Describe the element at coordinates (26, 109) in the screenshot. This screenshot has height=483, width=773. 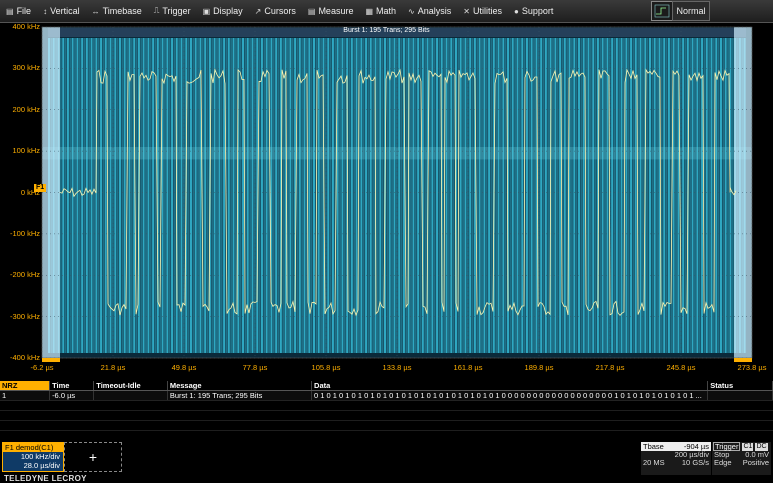
I see `y-tick-label: 200 kHz` at that location.